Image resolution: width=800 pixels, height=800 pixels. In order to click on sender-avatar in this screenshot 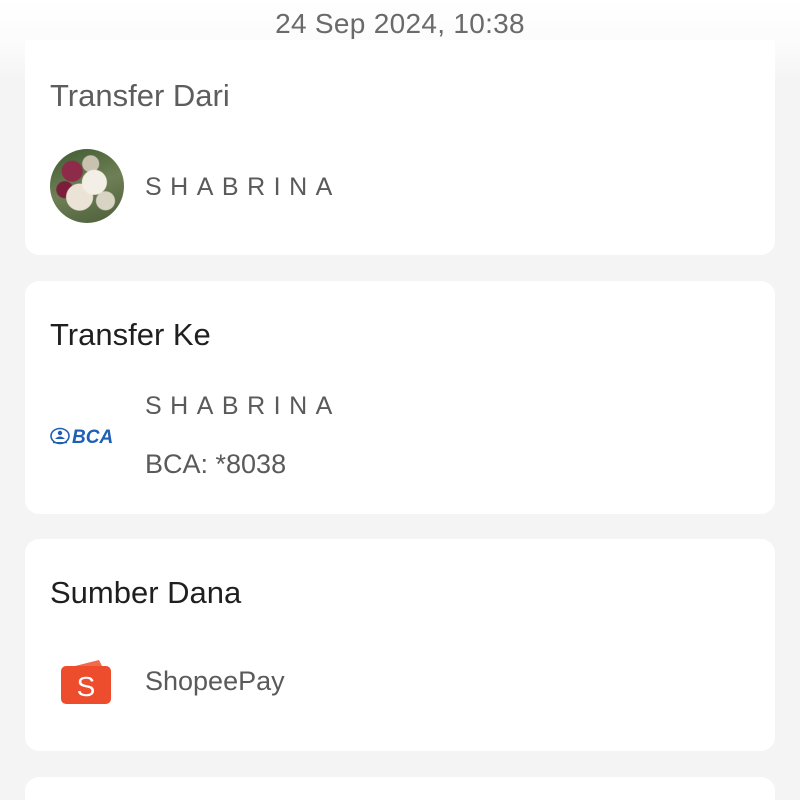, I will do `click(87, 186)`.